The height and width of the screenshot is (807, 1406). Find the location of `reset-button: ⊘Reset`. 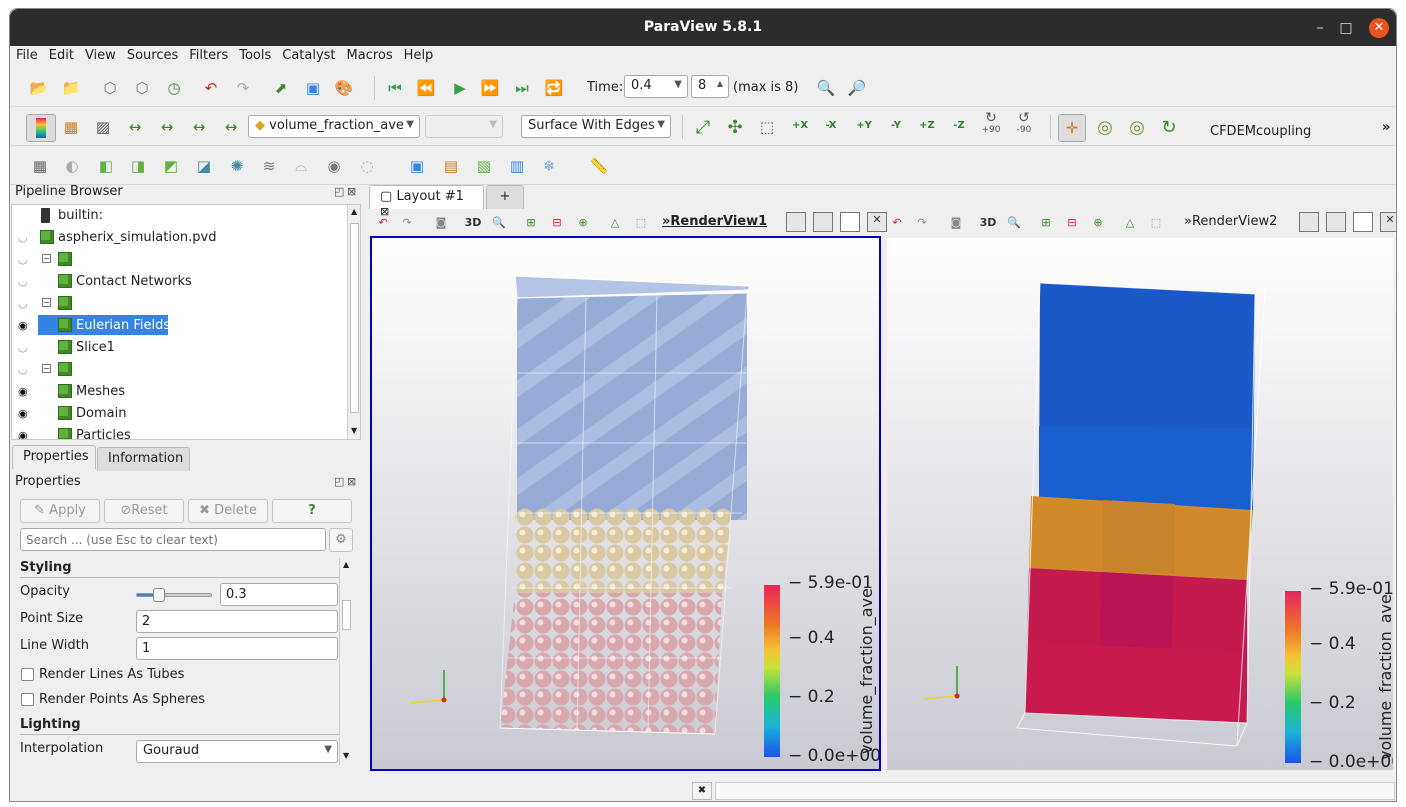

reset-button: ⊘Reset is located at coordinates (144, 511).